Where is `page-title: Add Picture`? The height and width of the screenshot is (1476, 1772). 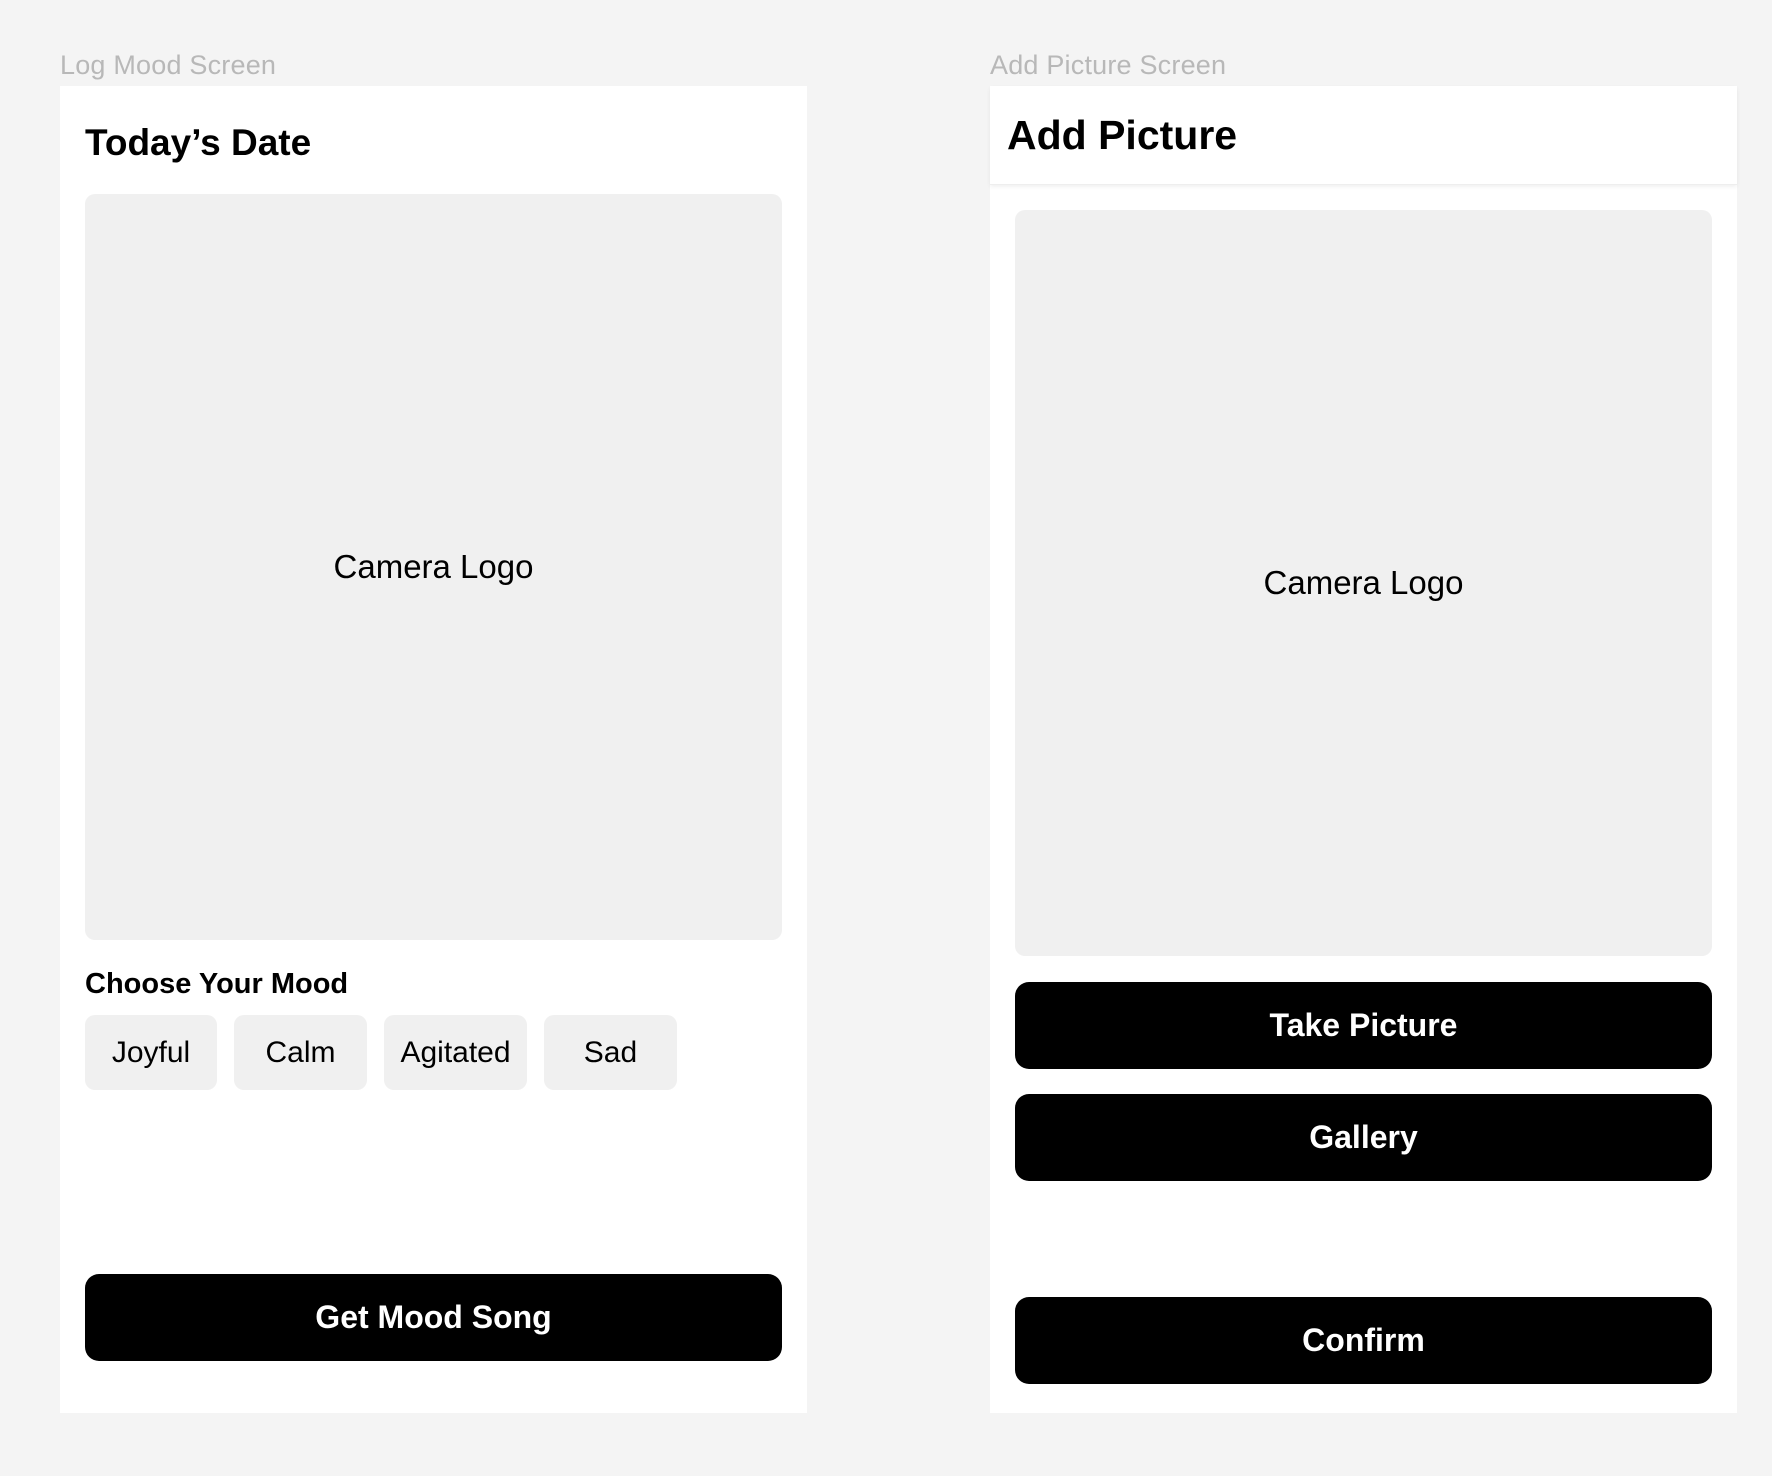
page-title: Add Picture is located at coordinates (1122, 135).